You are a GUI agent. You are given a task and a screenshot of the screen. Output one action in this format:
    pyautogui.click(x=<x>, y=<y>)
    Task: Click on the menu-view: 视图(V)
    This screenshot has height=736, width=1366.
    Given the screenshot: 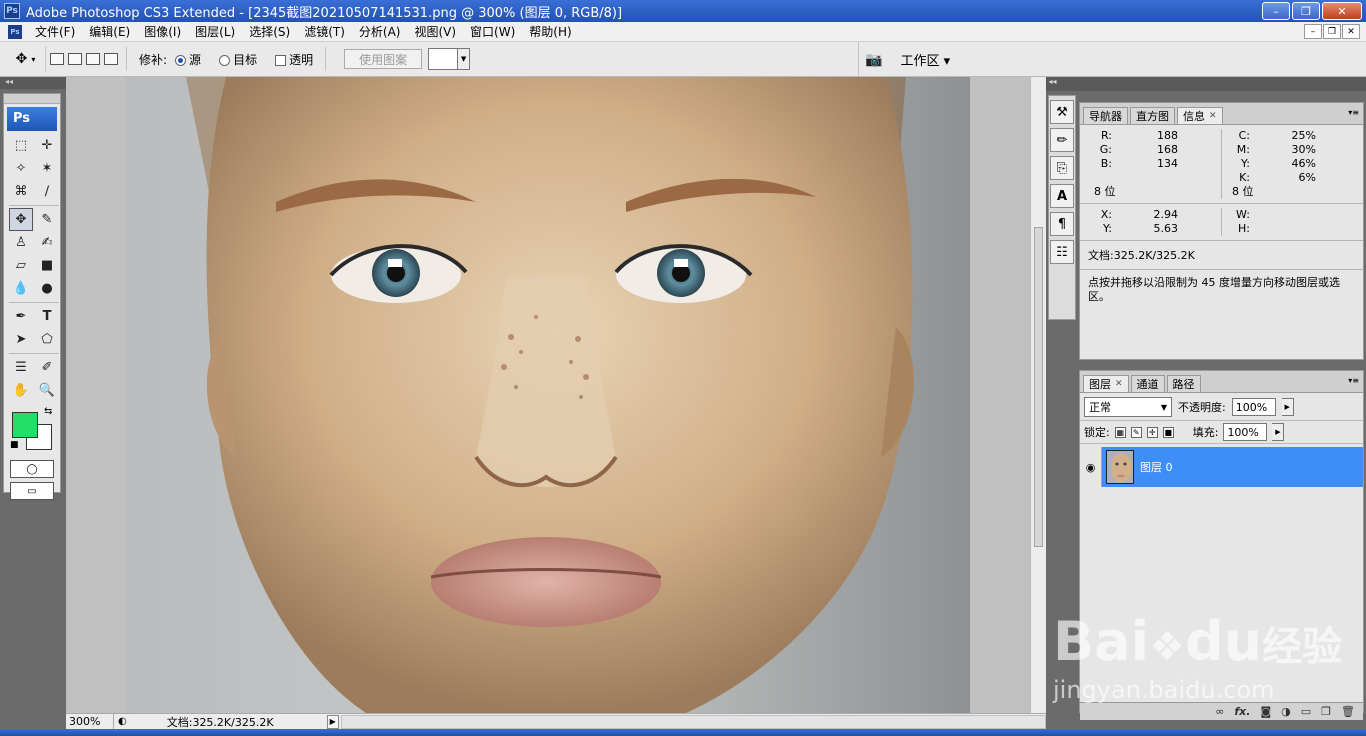 What is the action you would take?
    pyautogui.click(x=435, y=31)
    